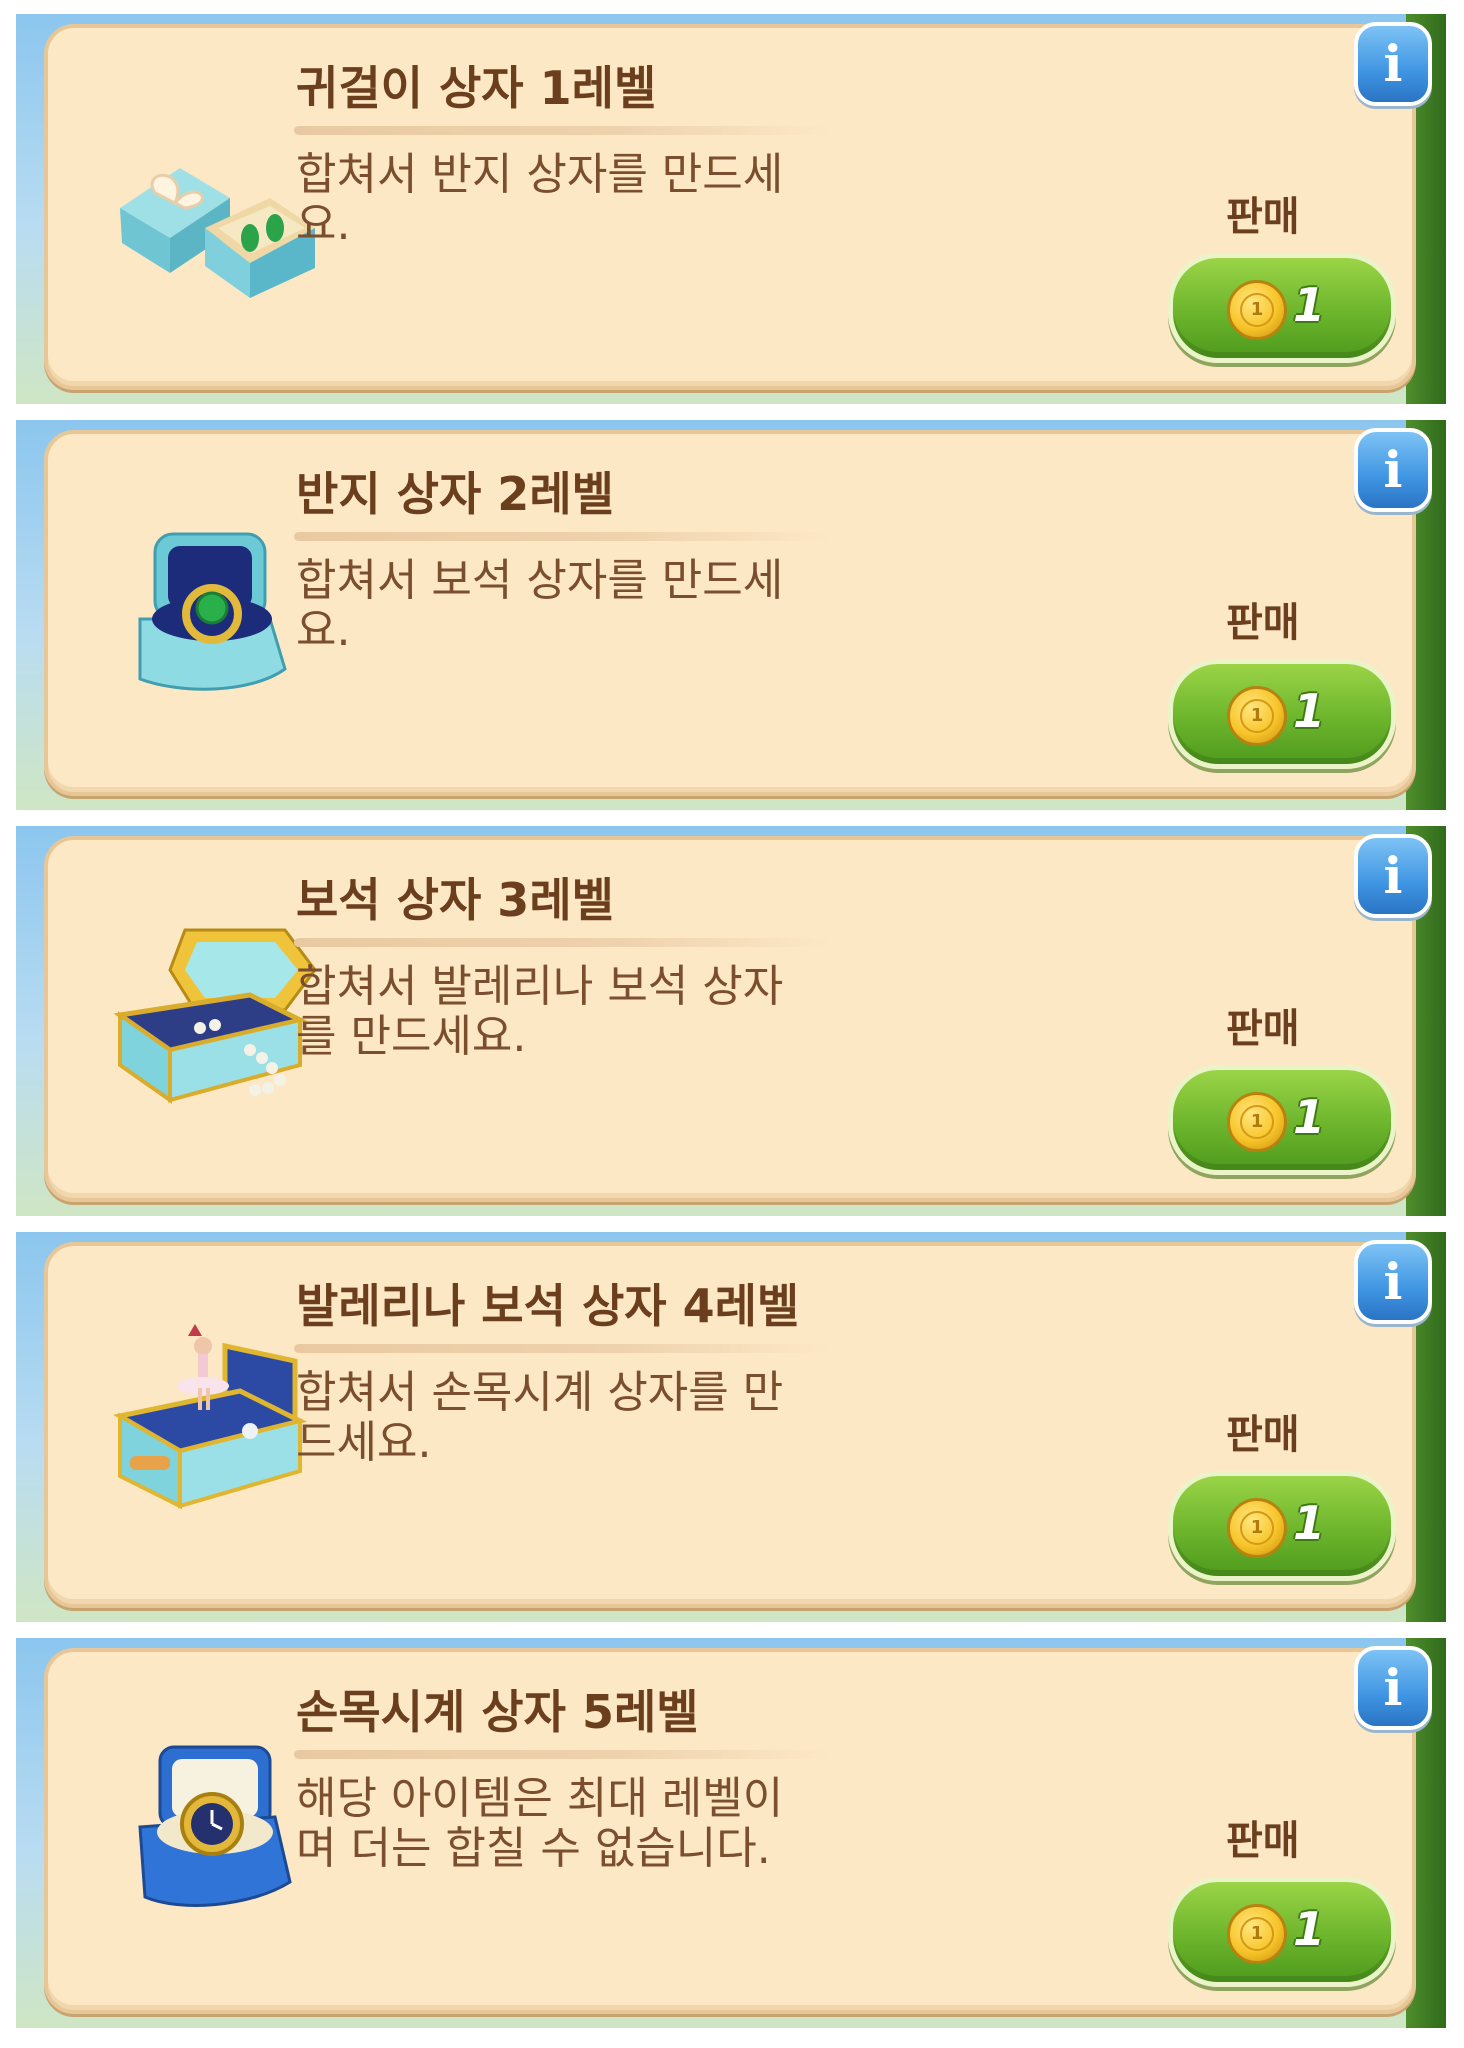  What do you see at coordinates (455, 494) in the screenshot?
I see `item-title: 반지 상자 2레벨` at bounding box center [455, 494].